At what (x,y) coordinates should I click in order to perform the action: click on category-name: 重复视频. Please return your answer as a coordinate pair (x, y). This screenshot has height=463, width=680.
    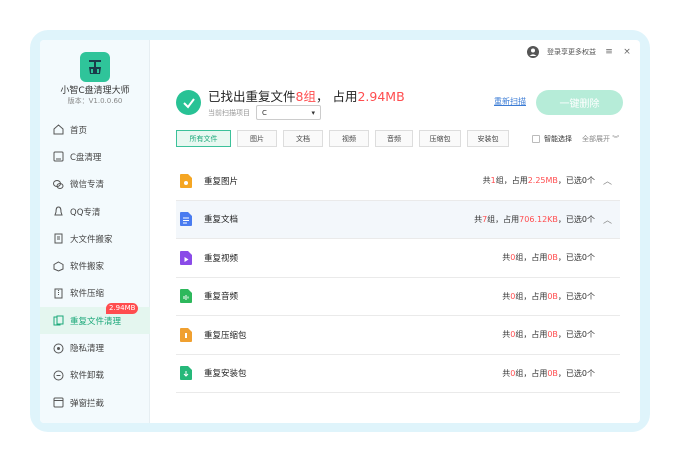
    Looking at the image, I should click on (221, 258).